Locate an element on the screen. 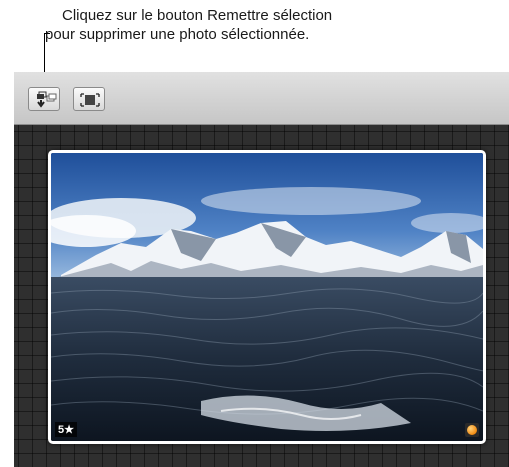  callout-leader-tick is located at coordinates (47, 33).